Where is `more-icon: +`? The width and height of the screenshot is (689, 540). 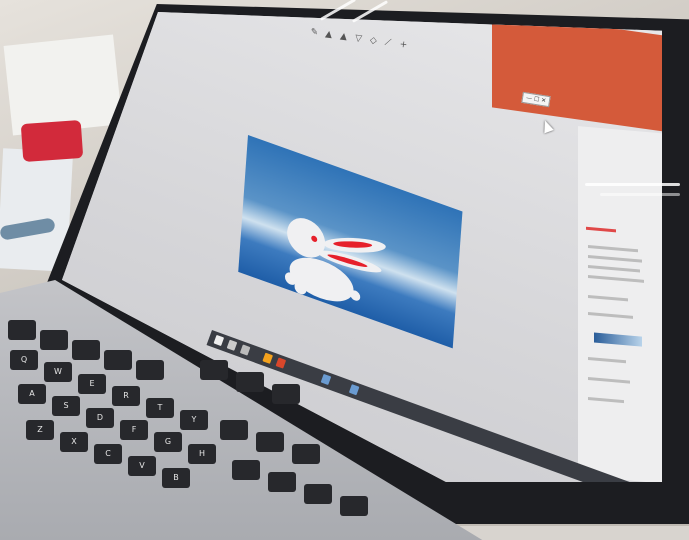 more-icon: + is located at coordinates (403, 45).